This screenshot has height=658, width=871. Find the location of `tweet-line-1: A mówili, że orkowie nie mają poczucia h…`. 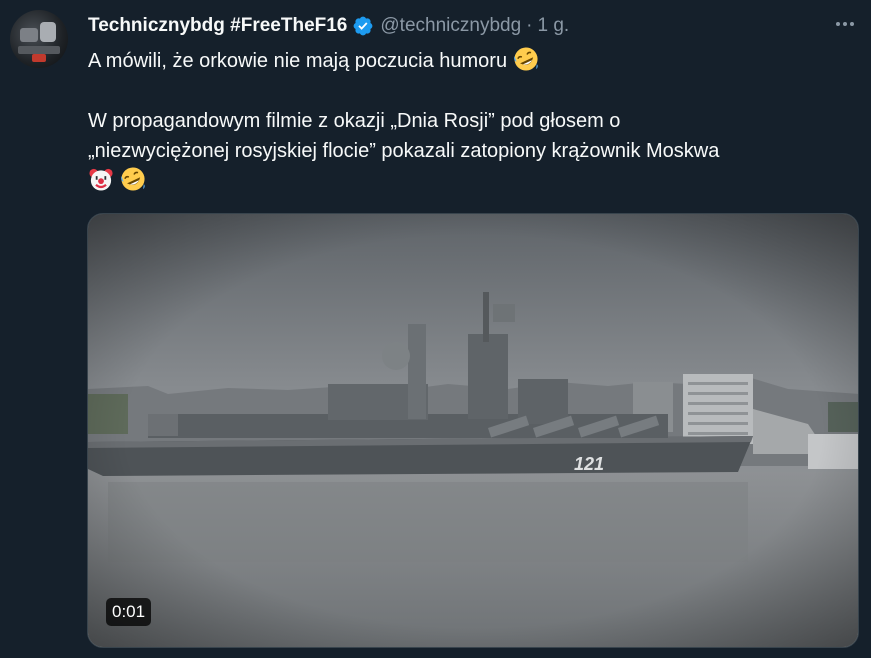

tweet-line-1: A mówili, że orkowie nie mają poczucia h… is located at coordinates (473, 61).